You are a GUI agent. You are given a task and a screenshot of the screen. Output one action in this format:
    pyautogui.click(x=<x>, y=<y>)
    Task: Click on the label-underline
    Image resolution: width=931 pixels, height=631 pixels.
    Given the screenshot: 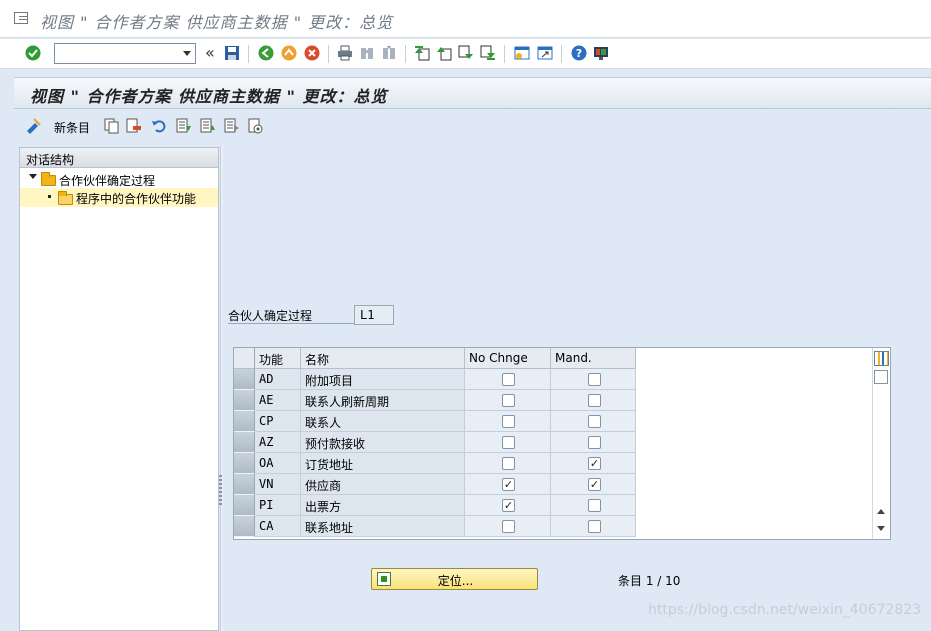 What is the action you would take?
    pyautogui.click(x=291, y=323)
    